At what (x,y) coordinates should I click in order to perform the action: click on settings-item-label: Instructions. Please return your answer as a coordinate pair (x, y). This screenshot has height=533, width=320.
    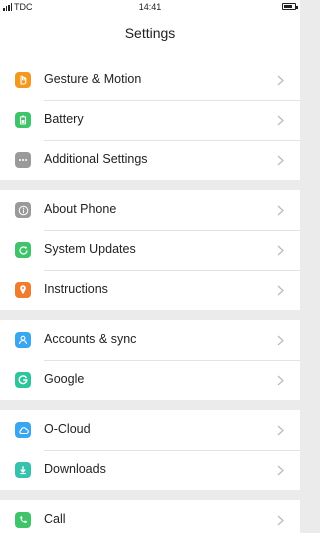
    Looking at the image, I should click on (76, 289).